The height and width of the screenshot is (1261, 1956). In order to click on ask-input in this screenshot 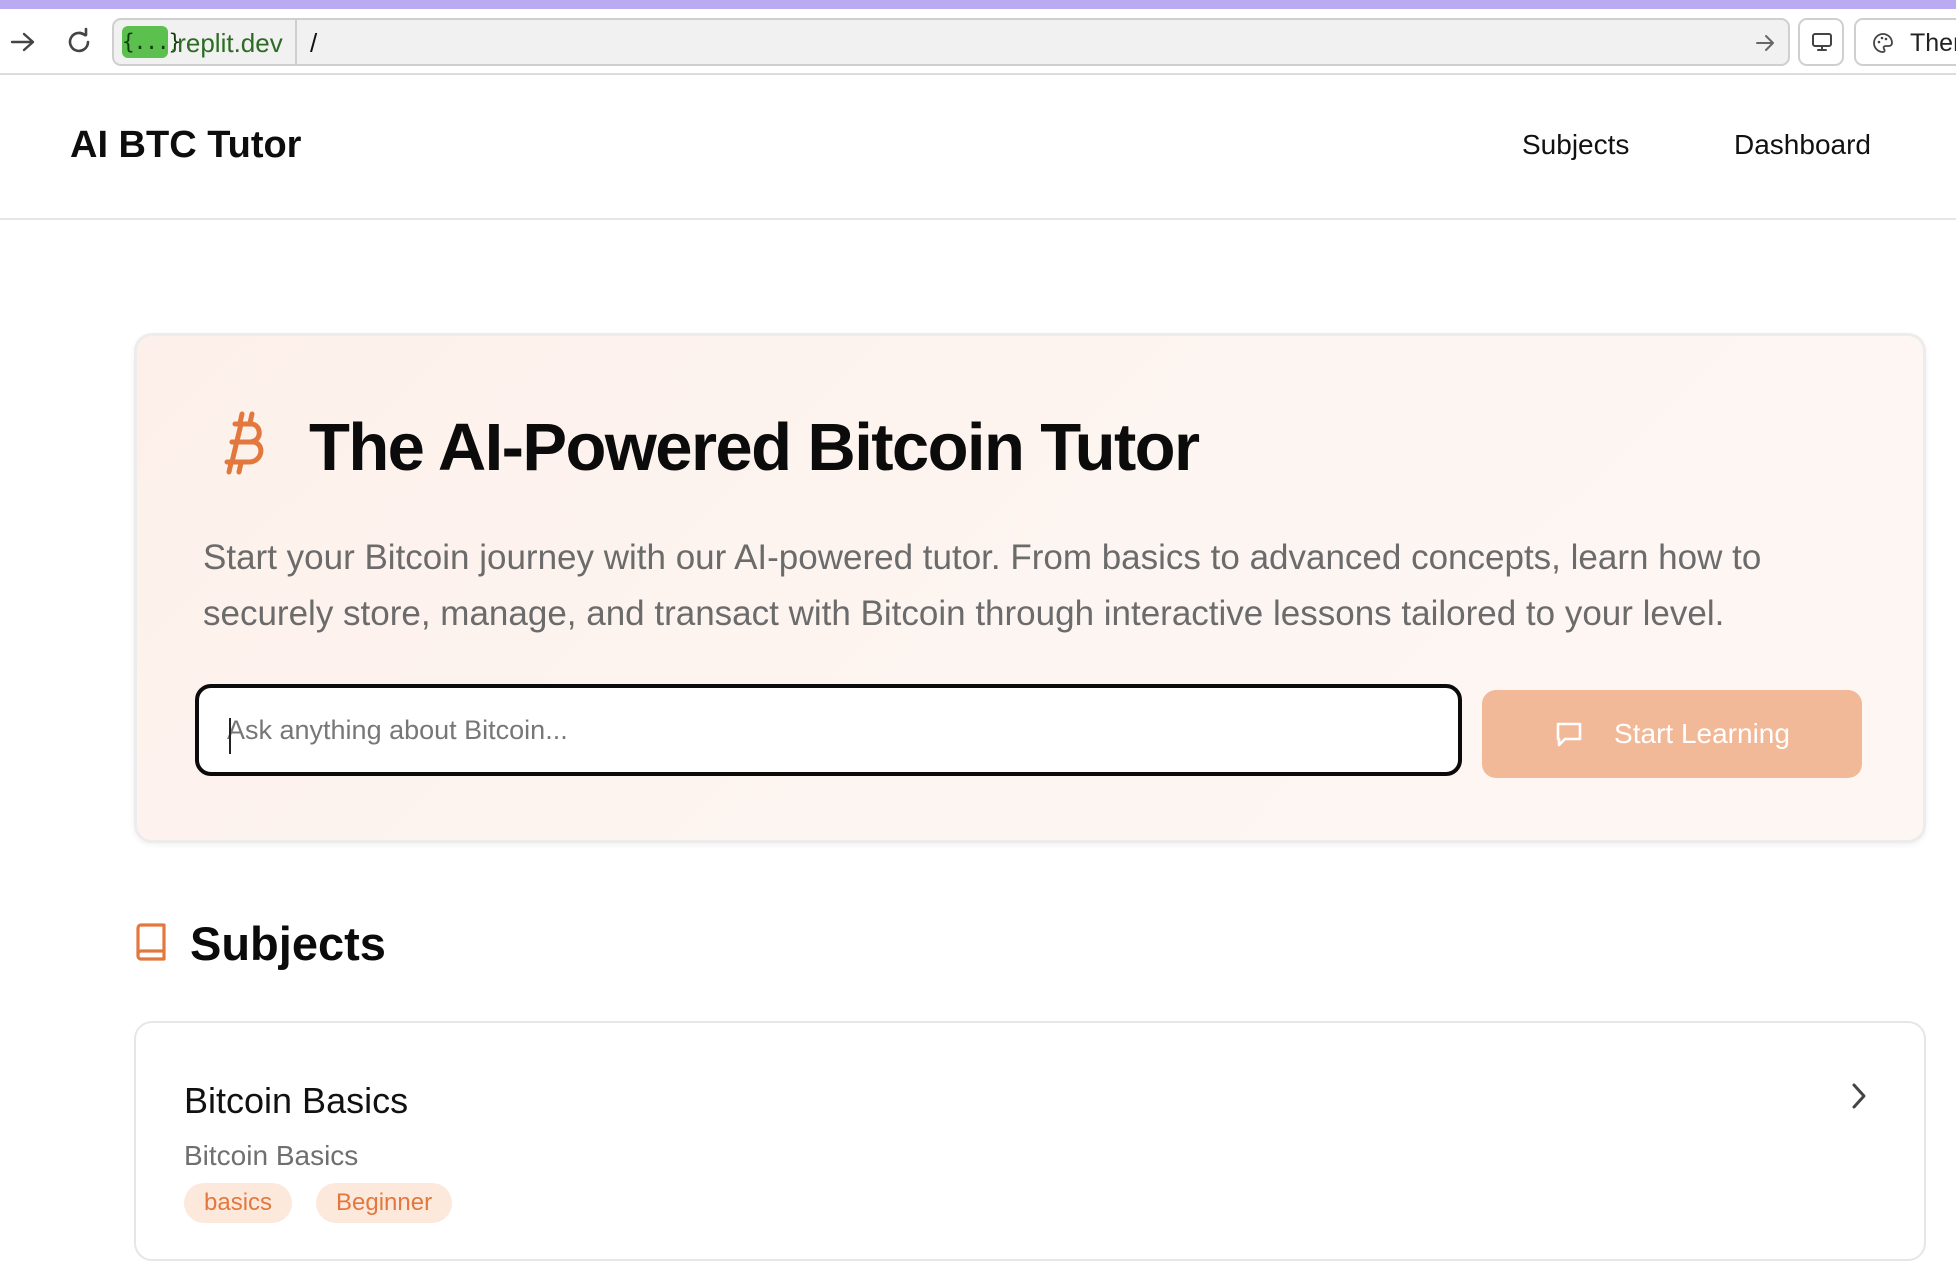, I will do `click(828, 730)`.